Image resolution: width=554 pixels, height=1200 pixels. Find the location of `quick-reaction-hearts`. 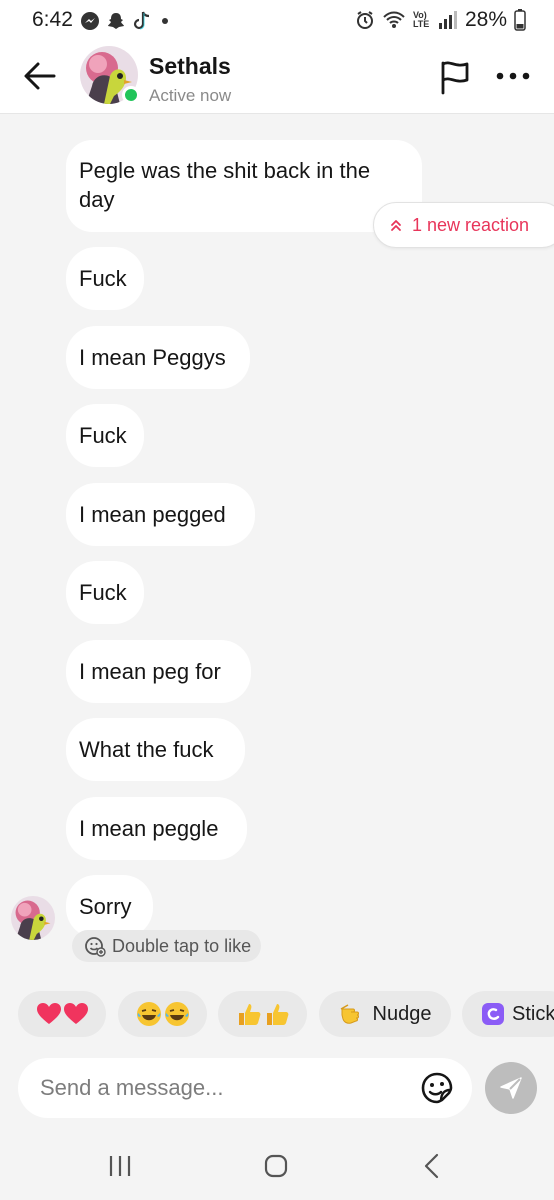

quick-reaction-hearts is located at coordinates (62, 1014).